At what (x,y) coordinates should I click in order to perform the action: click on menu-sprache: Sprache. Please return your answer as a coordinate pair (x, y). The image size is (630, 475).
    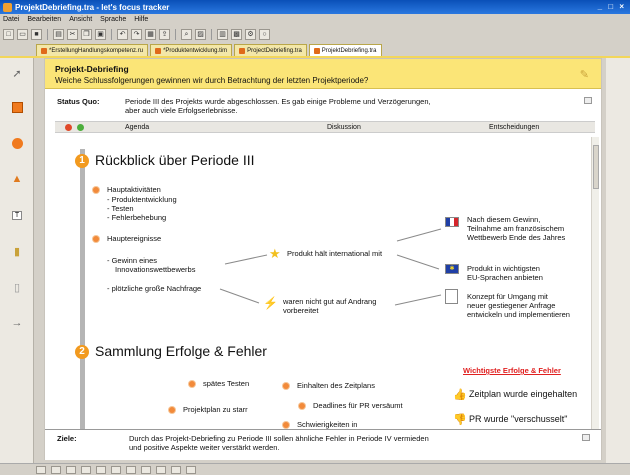
    Looking at the image, I should click on (113, 19).